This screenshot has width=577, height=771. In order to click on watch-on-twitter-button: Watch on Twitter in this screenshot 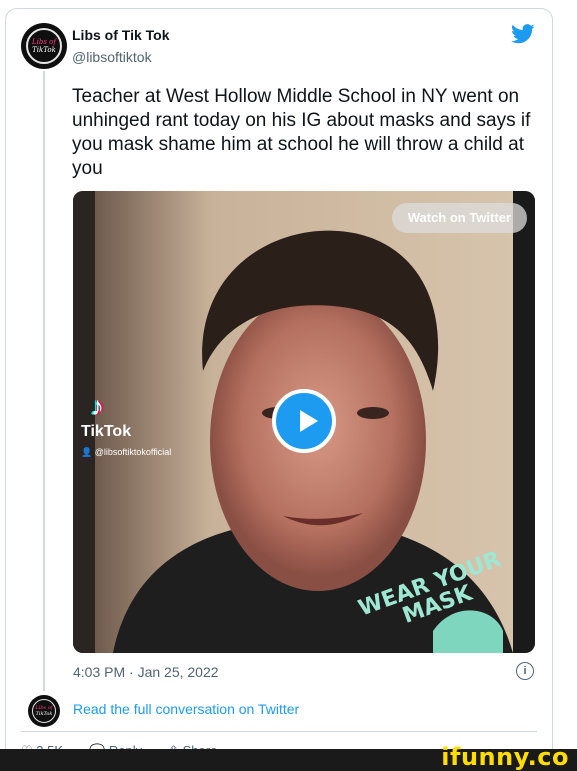, I will do `click(459, 218)`.